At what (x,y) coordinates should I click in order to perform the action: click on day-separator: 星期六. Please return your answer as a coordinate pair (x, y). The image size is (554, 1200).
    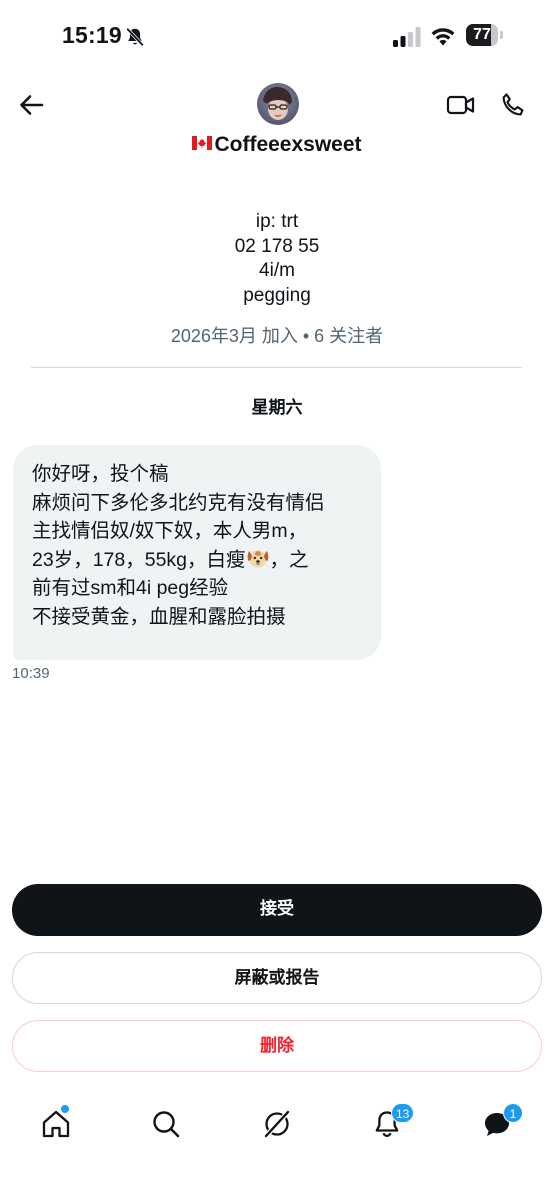
    Looking at the image, I should click on (277, 407).